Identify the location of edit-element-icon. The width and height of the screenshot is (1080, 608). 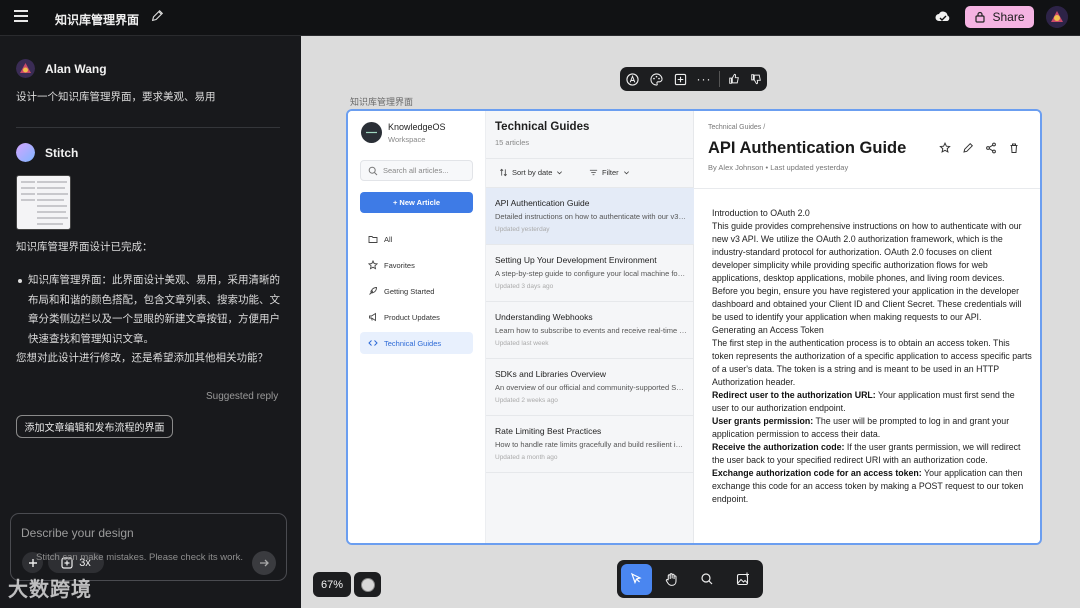
(632, 79).